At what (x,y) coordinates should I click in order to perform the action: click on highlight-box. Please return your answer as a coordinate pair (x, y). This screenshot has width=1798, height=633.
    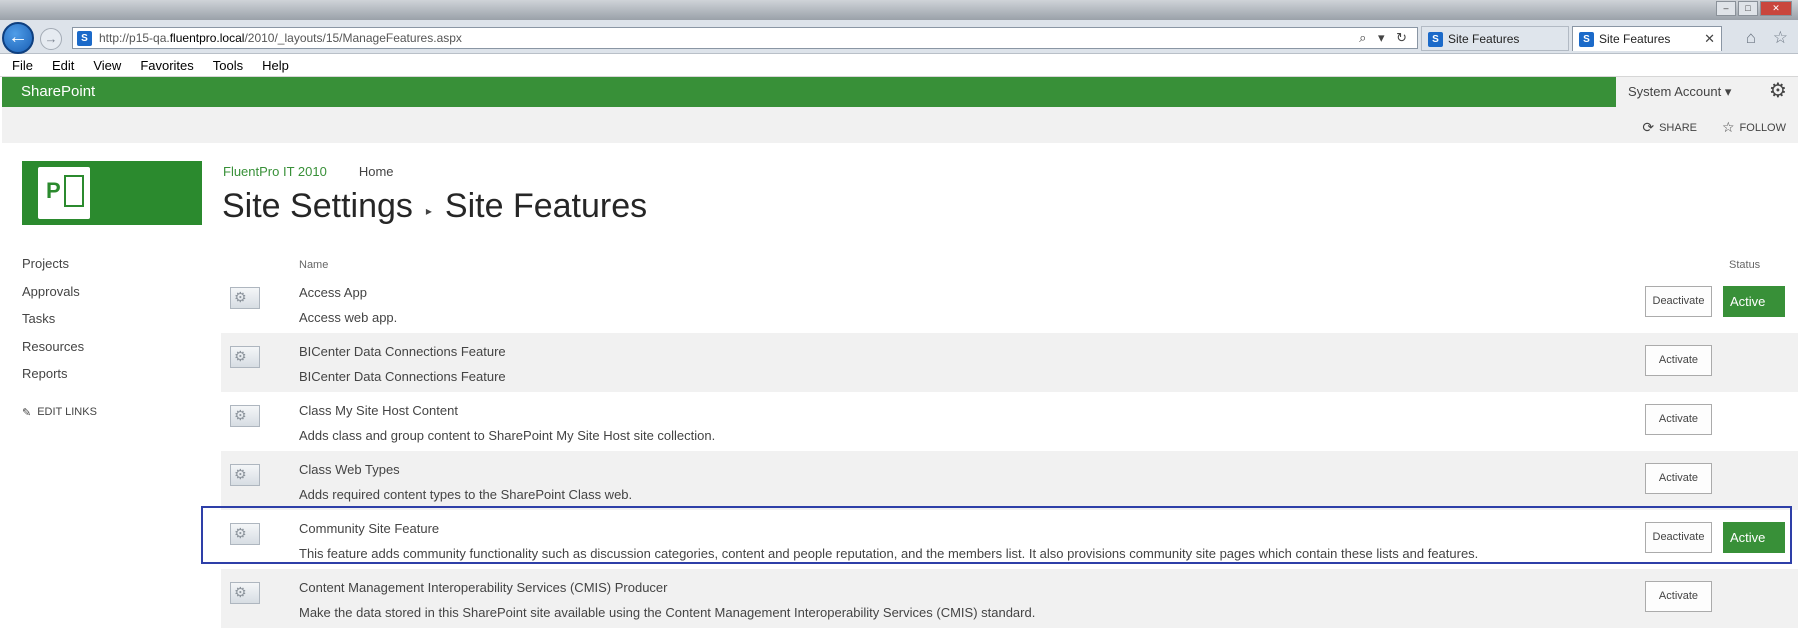
    Looking at the image, I should click on (996, 535).